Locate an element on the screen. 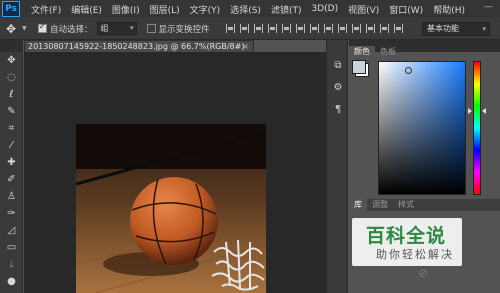  marquee-tool-icon: ◌ is located at coordinates (11, 77).